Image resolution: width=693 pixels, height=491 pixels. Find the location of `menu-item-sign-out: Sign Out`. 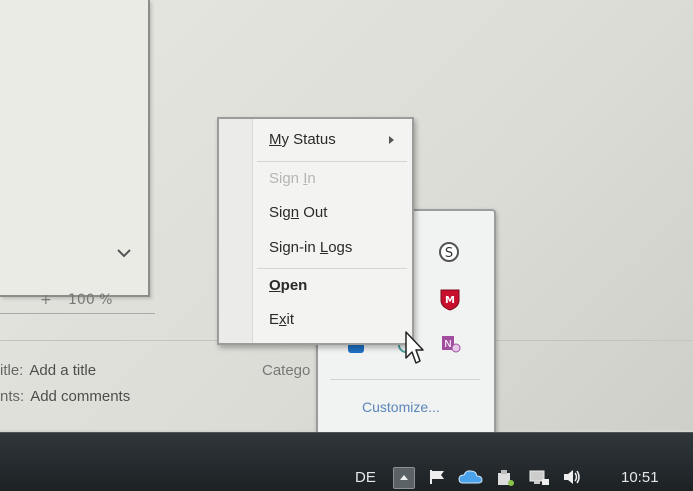

menu-item-sign-out: Sign Out is located at coordinates (298, 212).